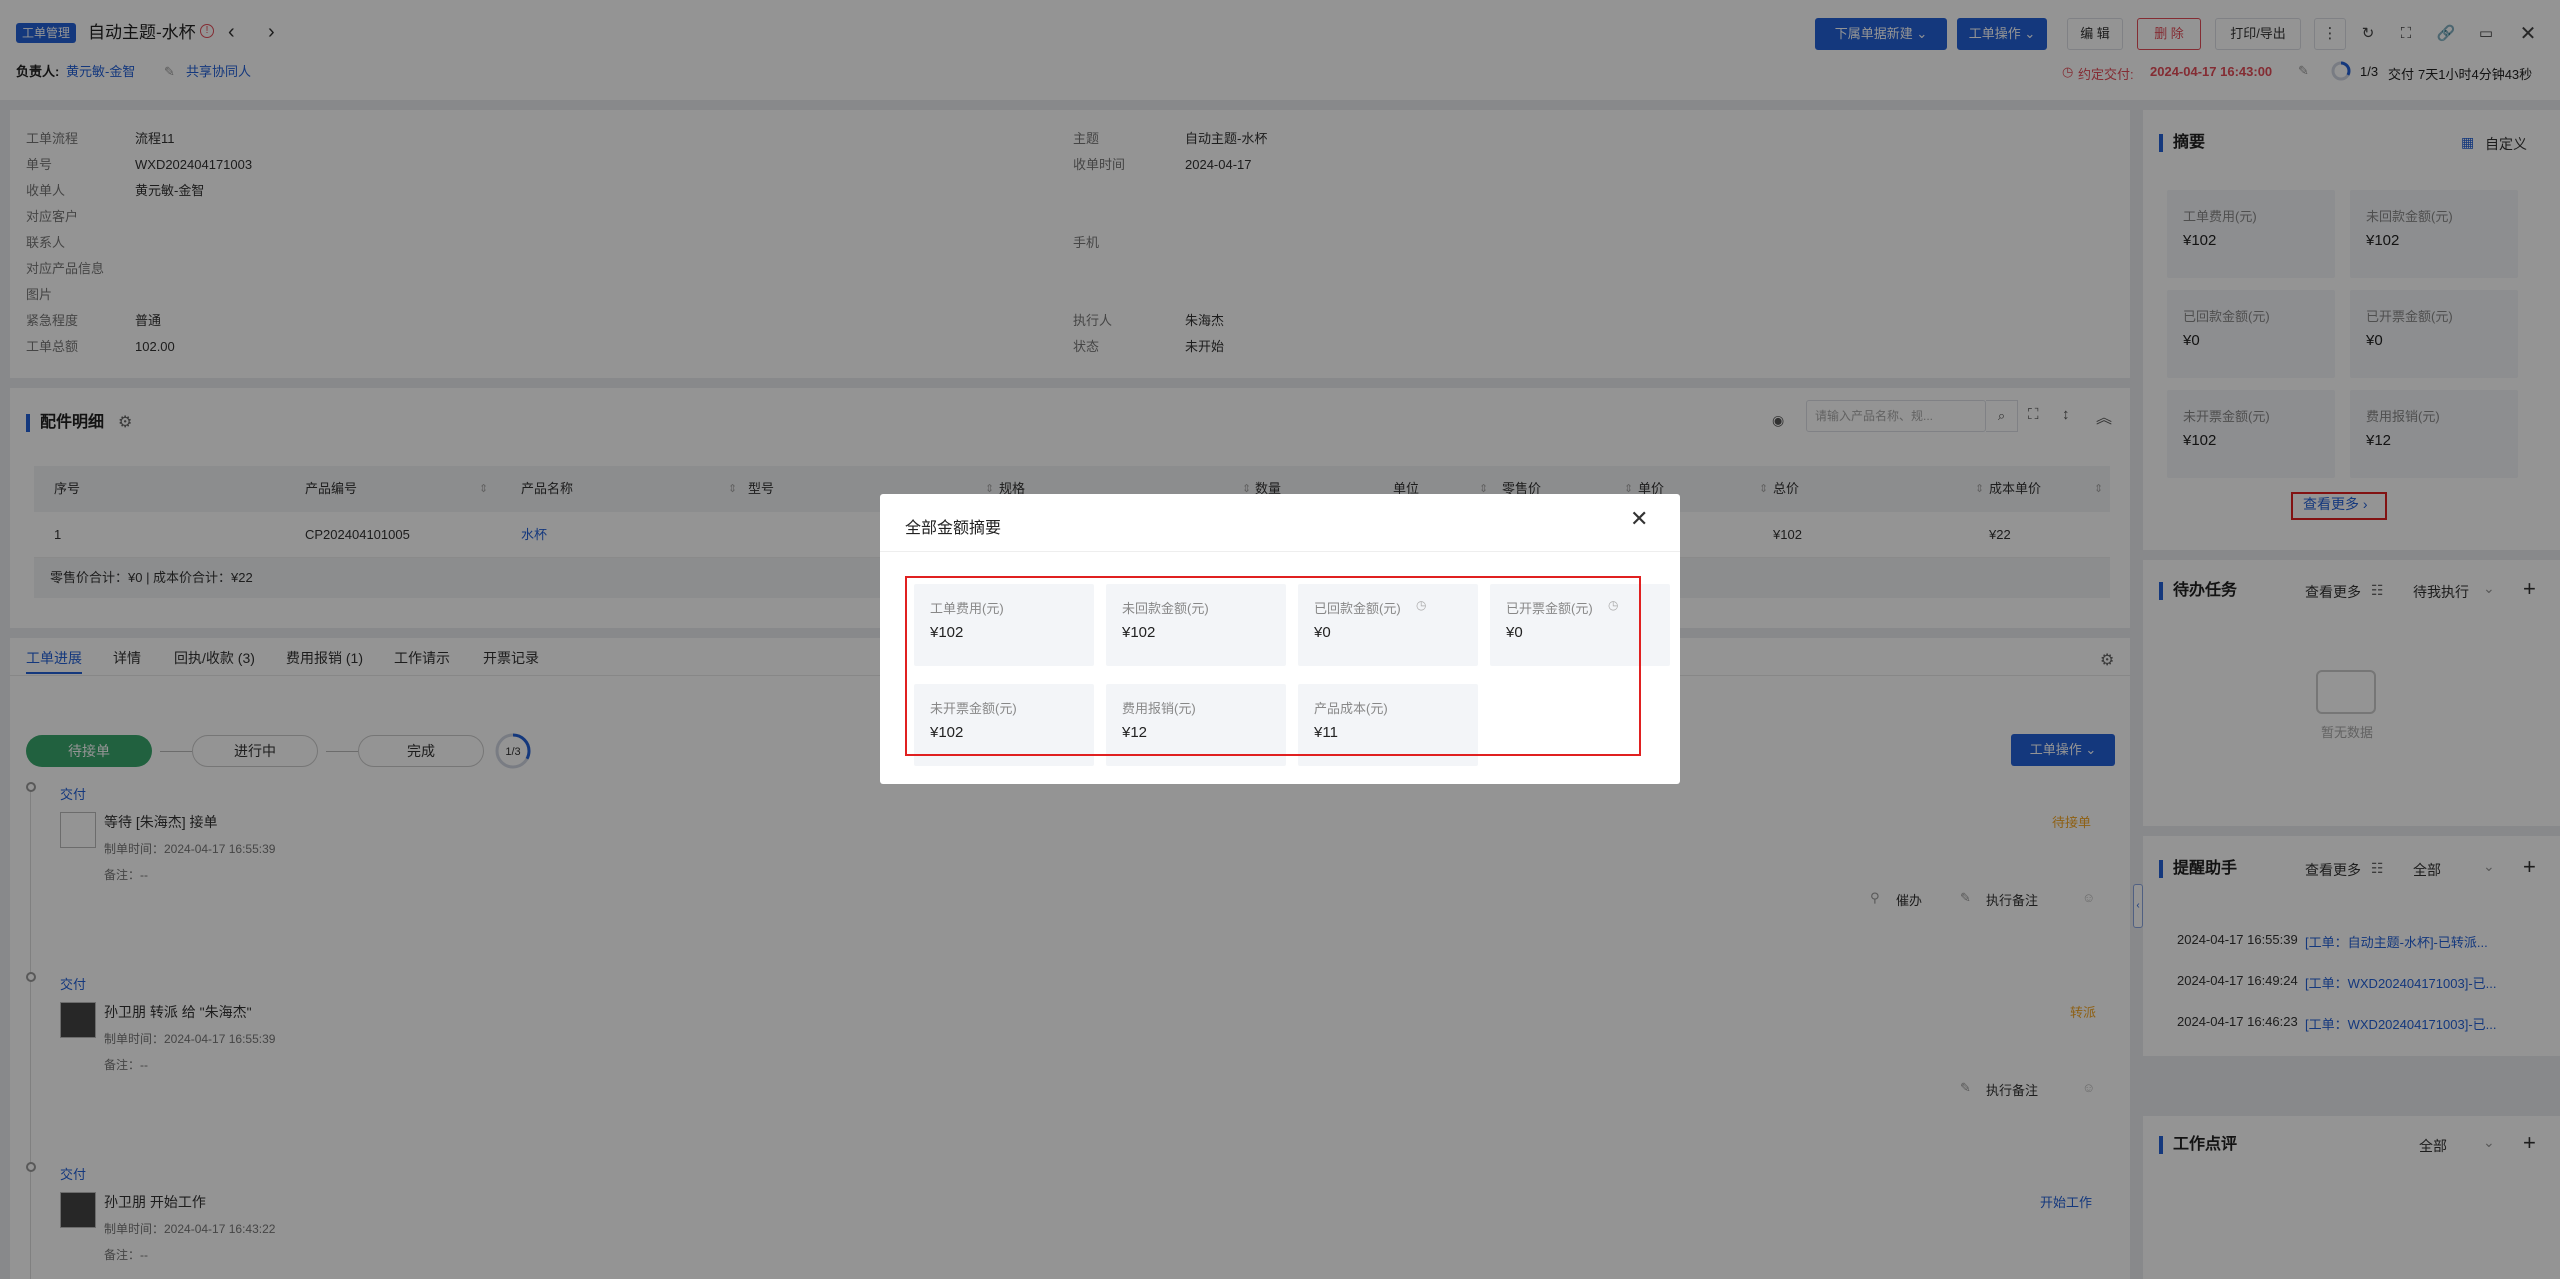 This screenshot has height=1279, width=2560. I want to click on modal-title: 全部金额摘要, so click(953, 528).